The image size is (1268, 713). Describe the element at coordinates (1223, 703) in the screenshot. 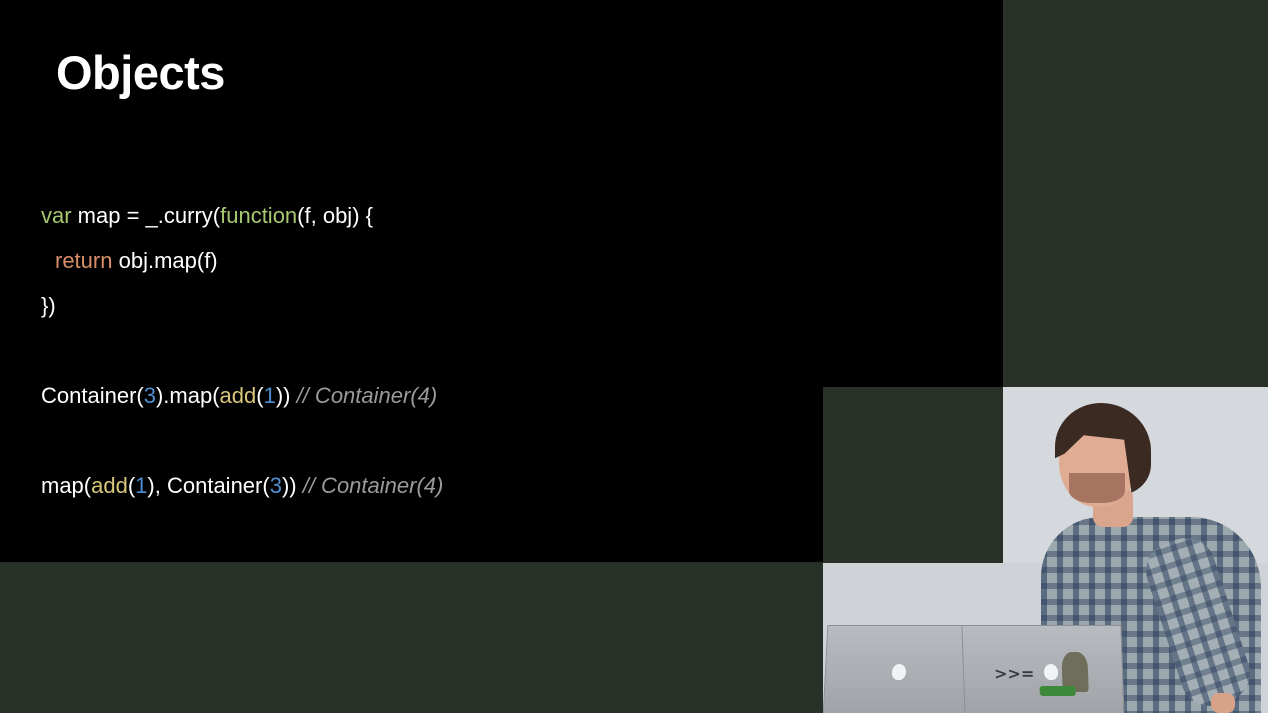

I see `speaker-hand` at that location.